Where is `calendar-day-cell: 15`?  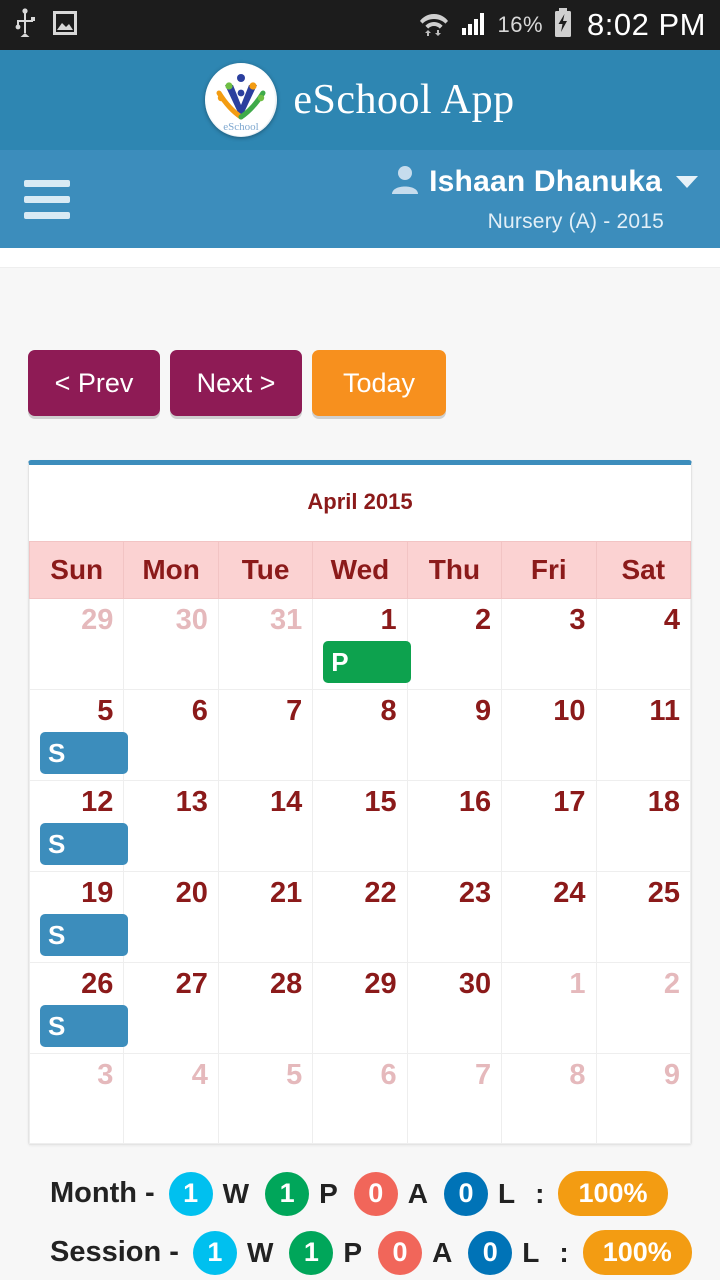
calendar-day-cell: 15 is located at coordinates (360, 826).